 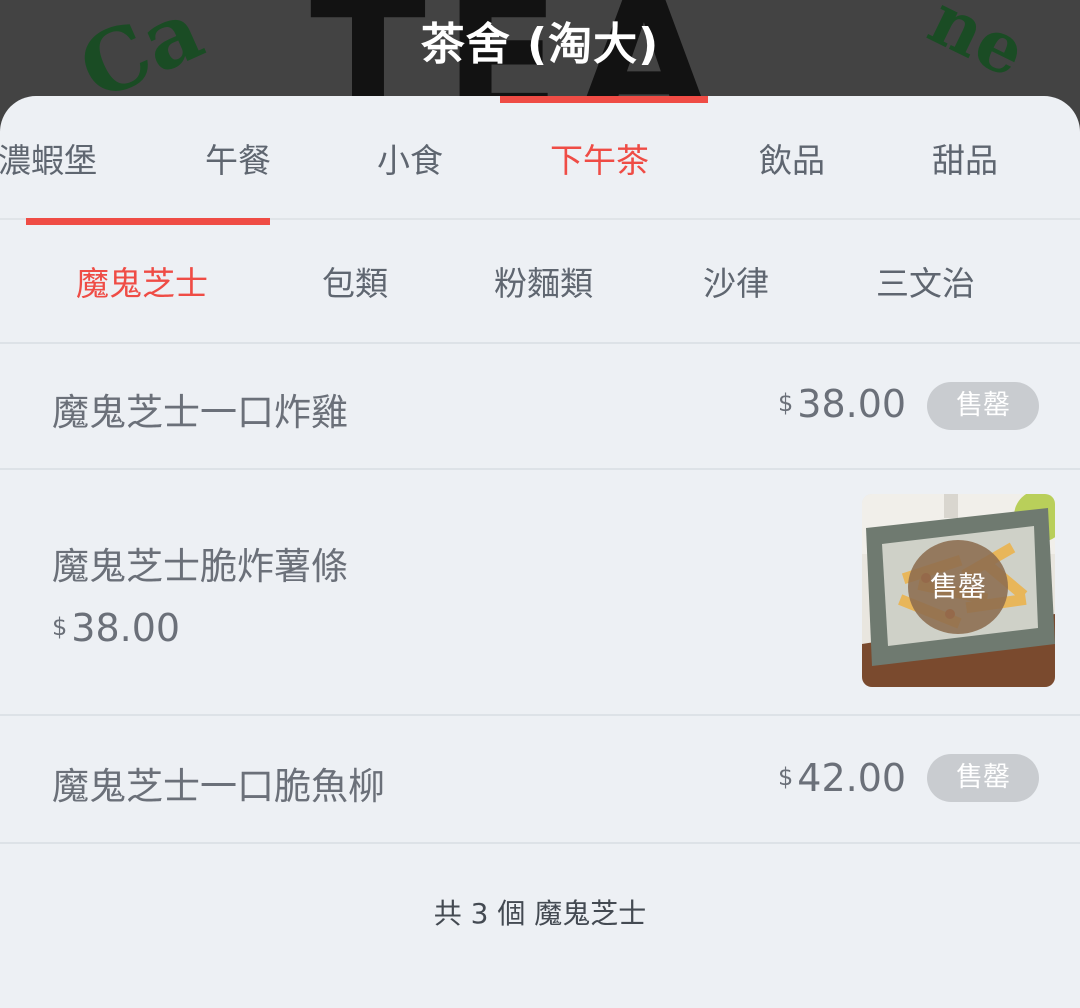 I want to click on banner-indicator, so click(x=604, y=99).